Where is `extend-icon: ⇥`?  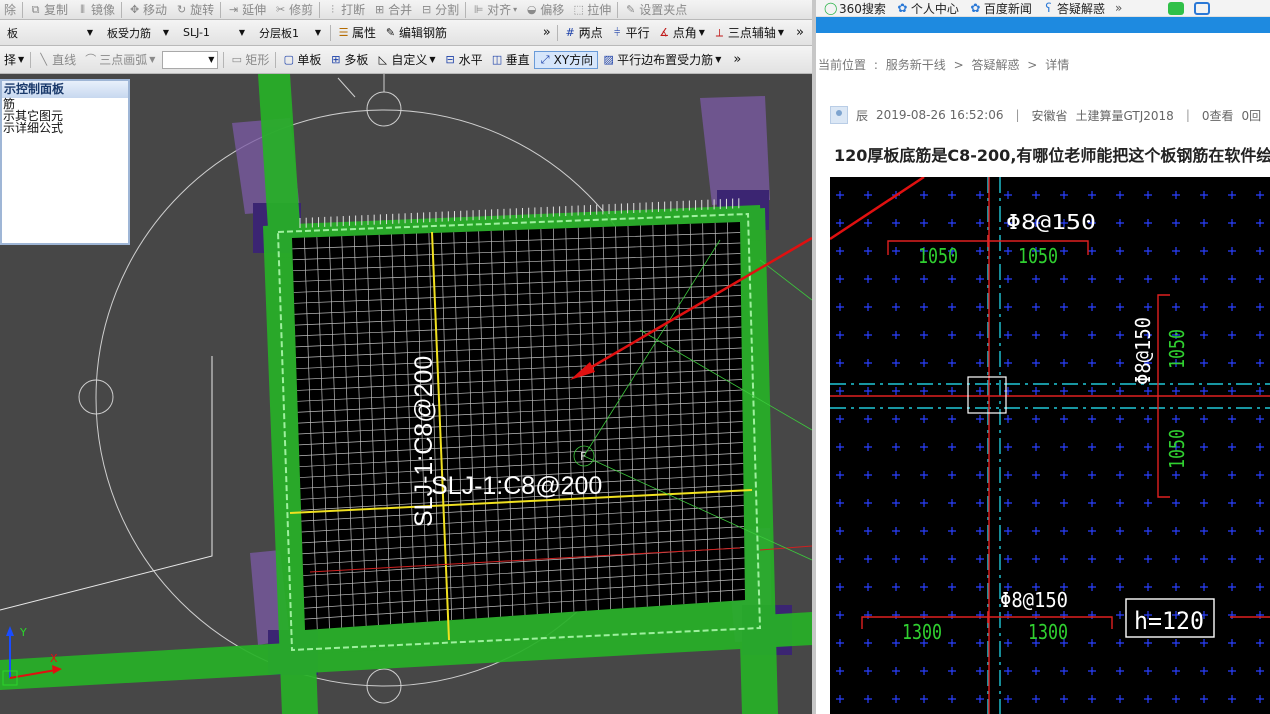 extend-icon: ⇥ is located at coordinates (233, 9).